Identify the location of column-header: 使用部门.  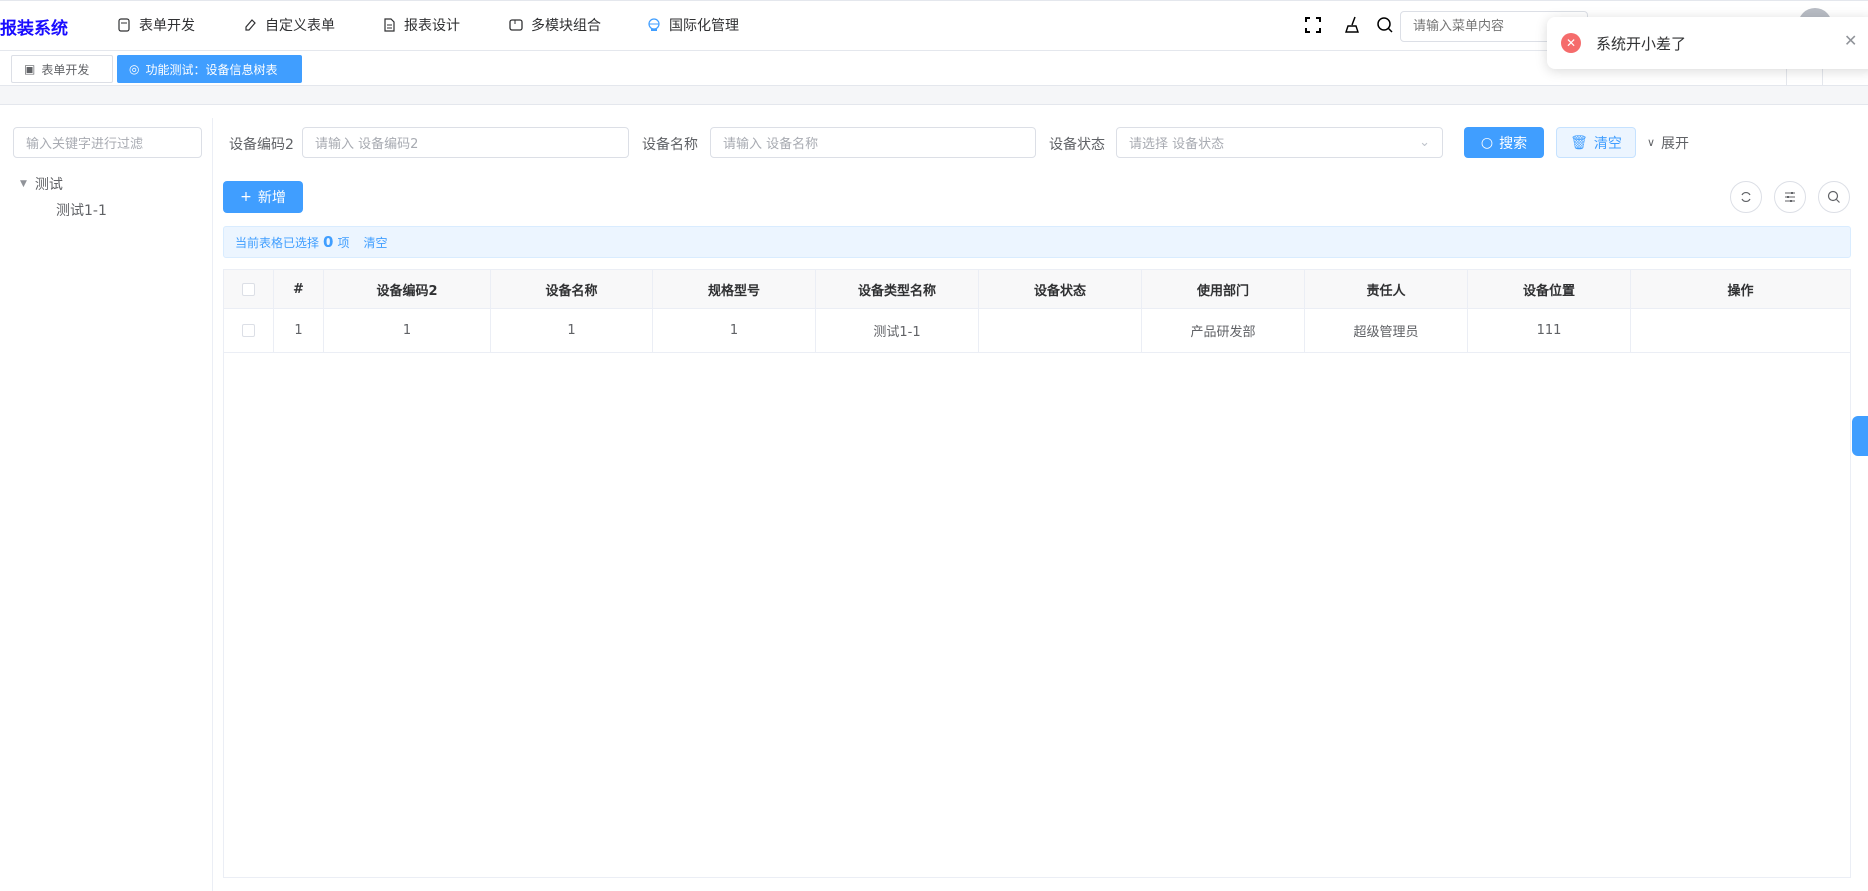
(1223, 289).